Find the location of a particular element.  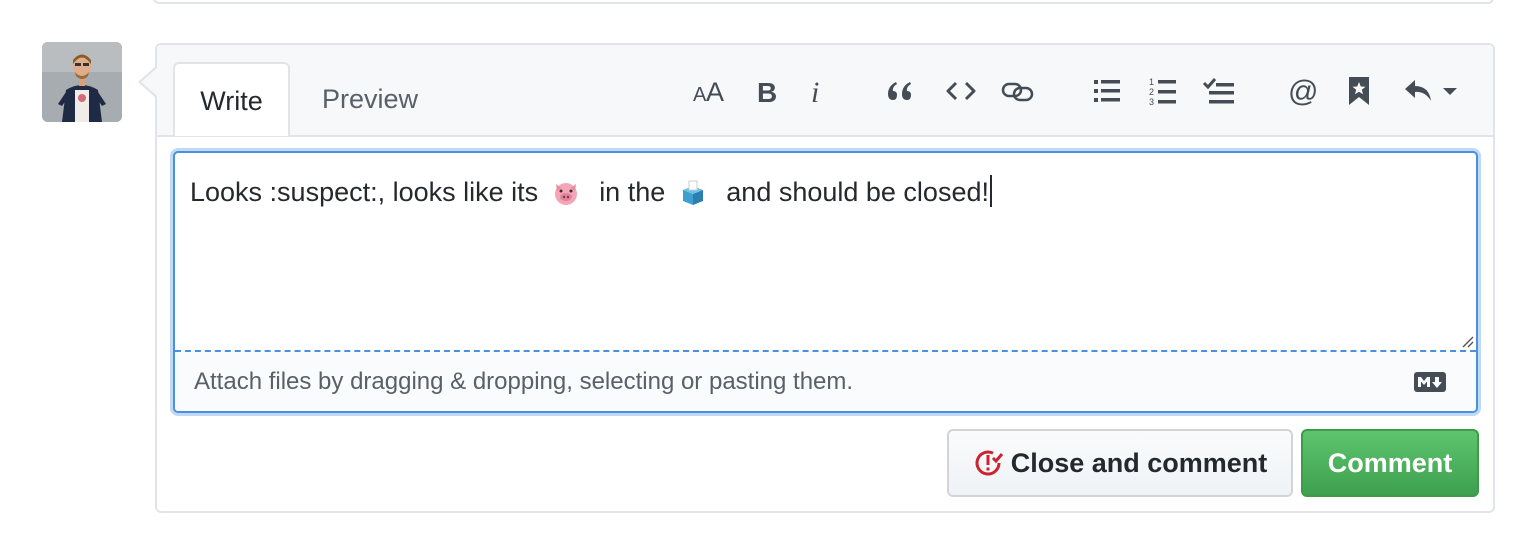

tab-preview: Preview is located at coordinates (370, 99).